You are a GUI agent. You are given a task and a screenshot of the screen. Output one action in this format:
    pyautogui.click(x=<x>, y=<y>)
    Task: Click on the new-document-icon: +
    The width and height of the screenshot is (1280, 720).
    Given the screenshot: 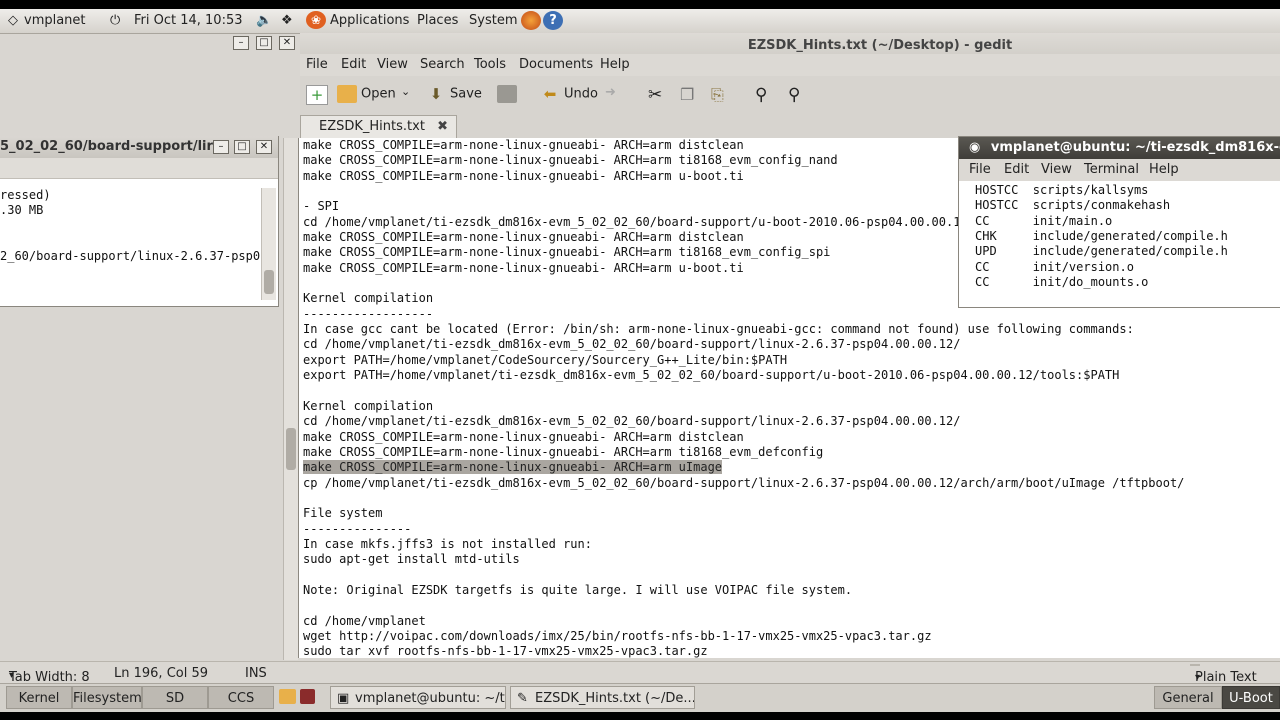 What is the action you would take?
    pyautogui.click(x=319, y=95)
    